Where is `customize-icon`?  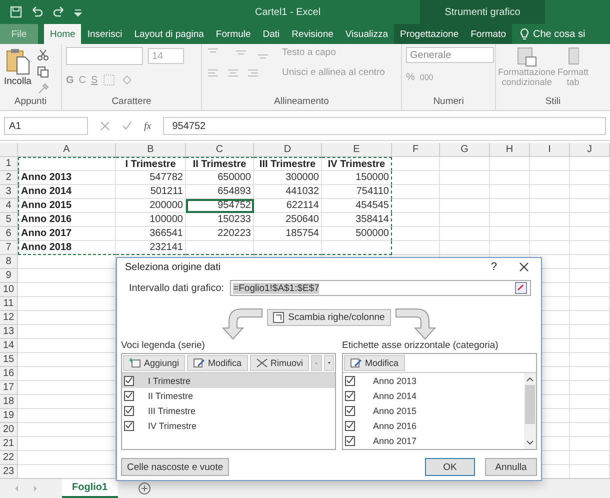 customize-icon is located at coordinates (78, 12).